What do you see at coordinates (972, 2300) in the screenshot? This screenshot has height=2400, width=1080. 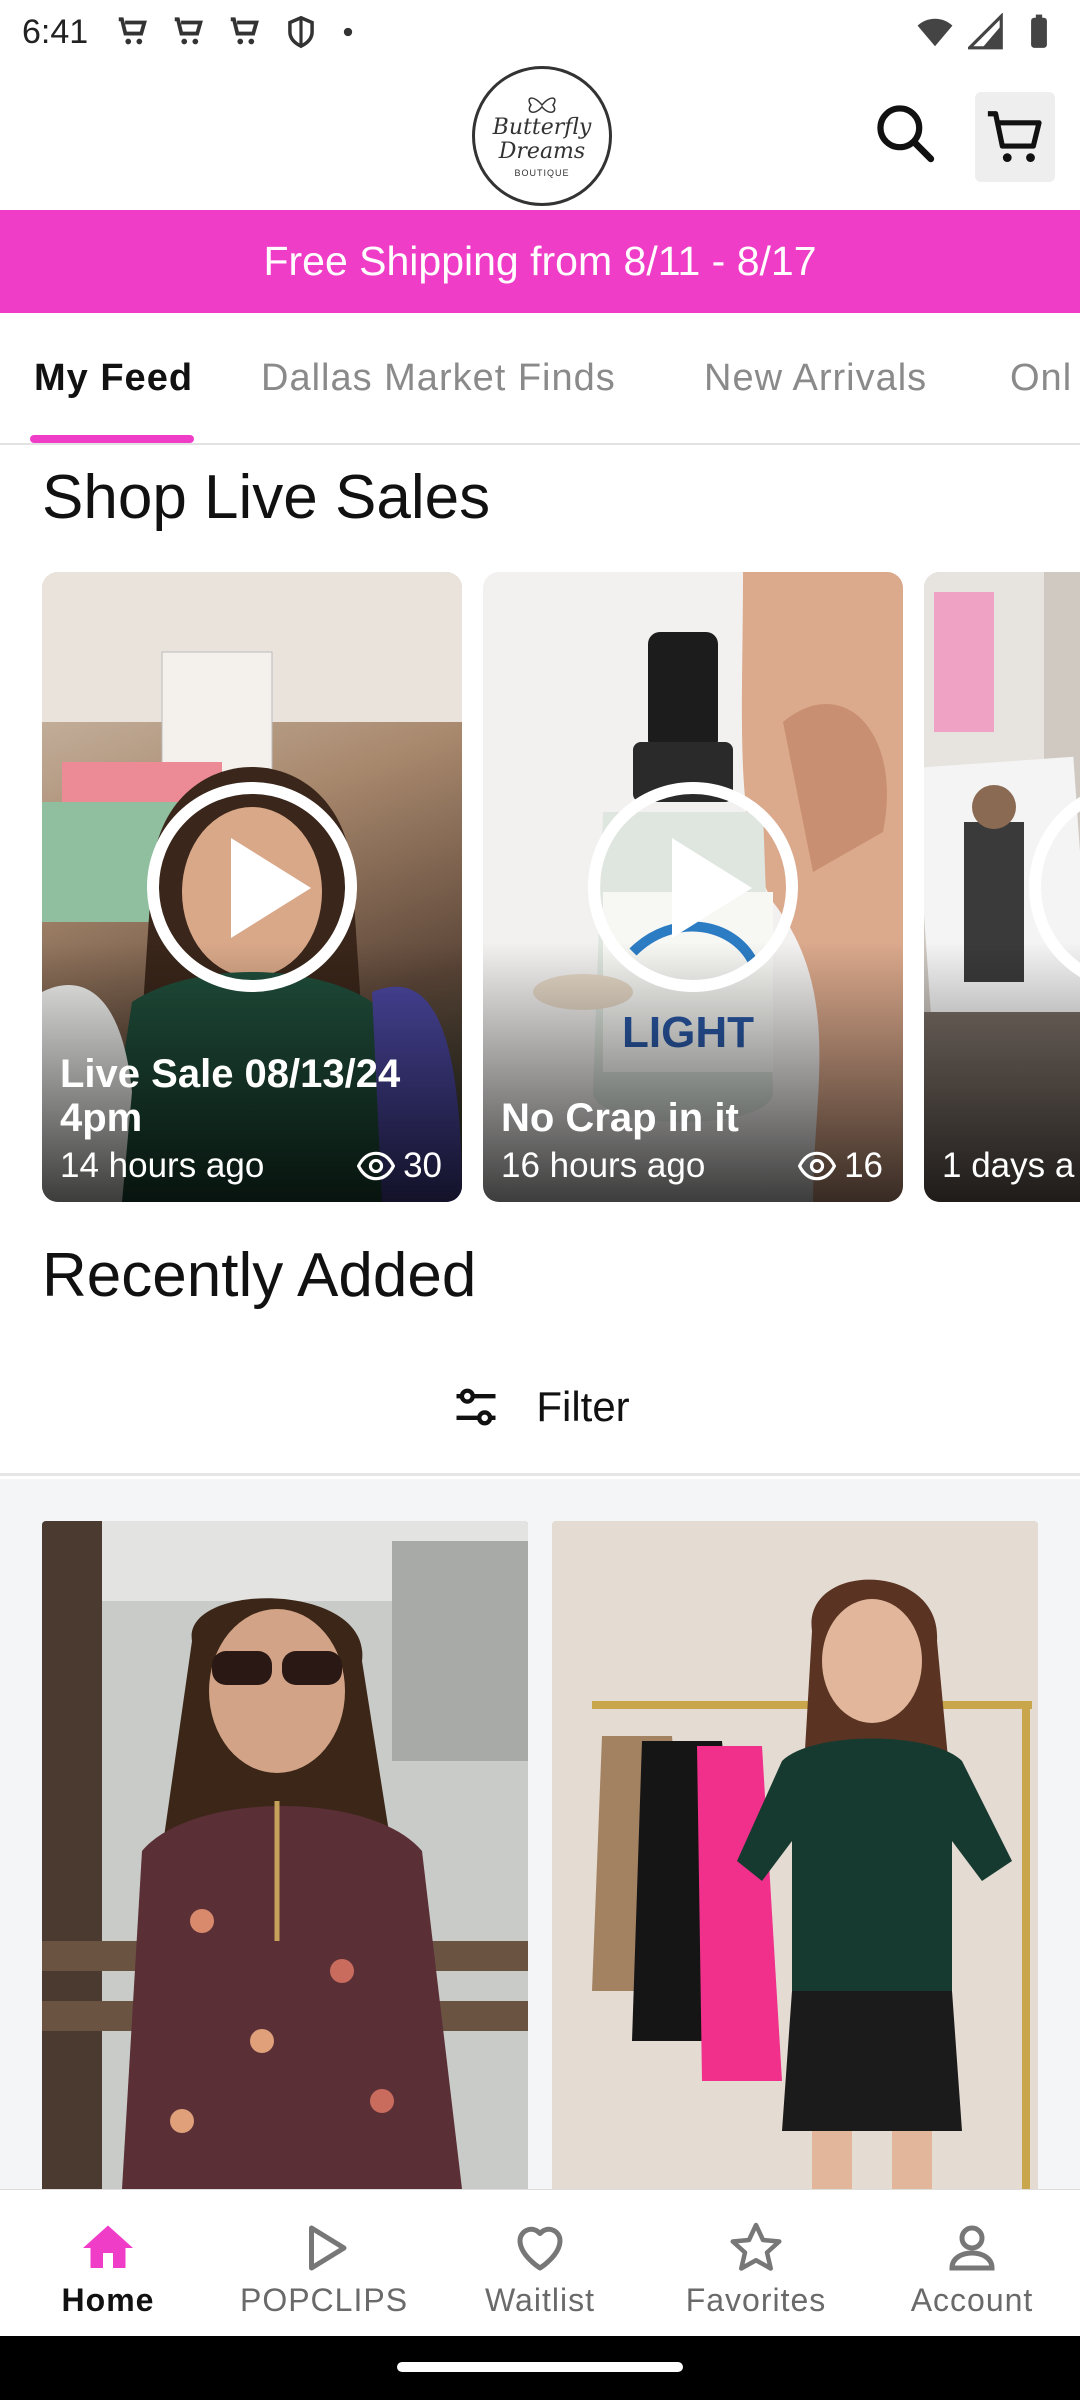 I see `nav-label: Account` at bounding box center [972, 2300].